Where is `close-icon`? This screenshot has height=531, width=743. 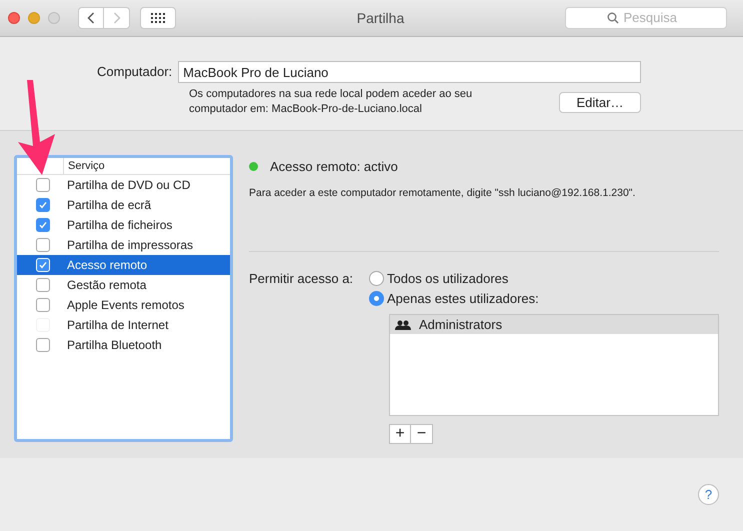 close-icon is located at coordinates (14, 18).